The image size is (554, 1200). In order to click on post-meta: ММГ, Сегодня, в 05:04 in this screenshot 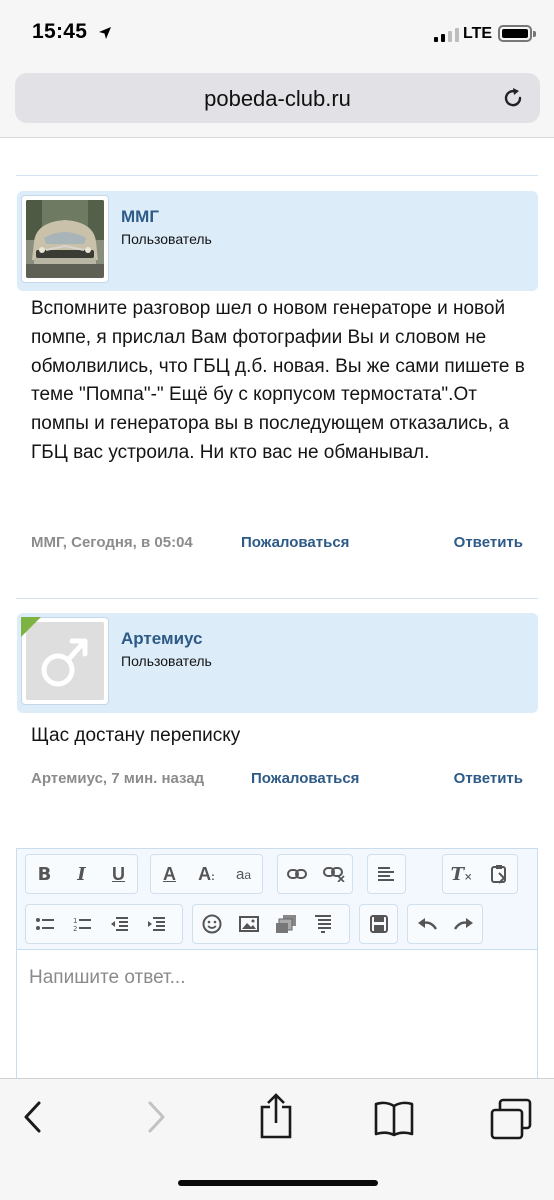, I will do `click(112, 542)`.